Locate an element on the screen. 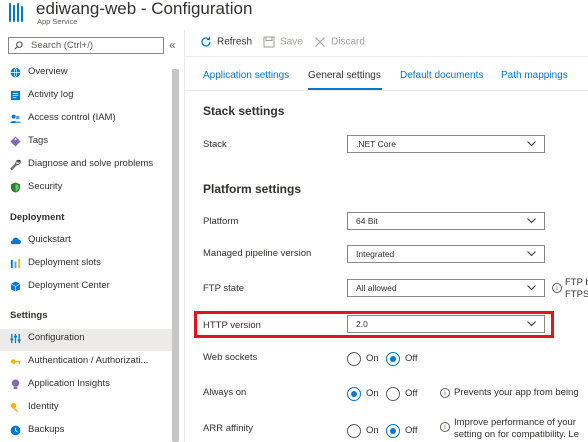  always-on-on-label: On is located at coordinates (372, 393).